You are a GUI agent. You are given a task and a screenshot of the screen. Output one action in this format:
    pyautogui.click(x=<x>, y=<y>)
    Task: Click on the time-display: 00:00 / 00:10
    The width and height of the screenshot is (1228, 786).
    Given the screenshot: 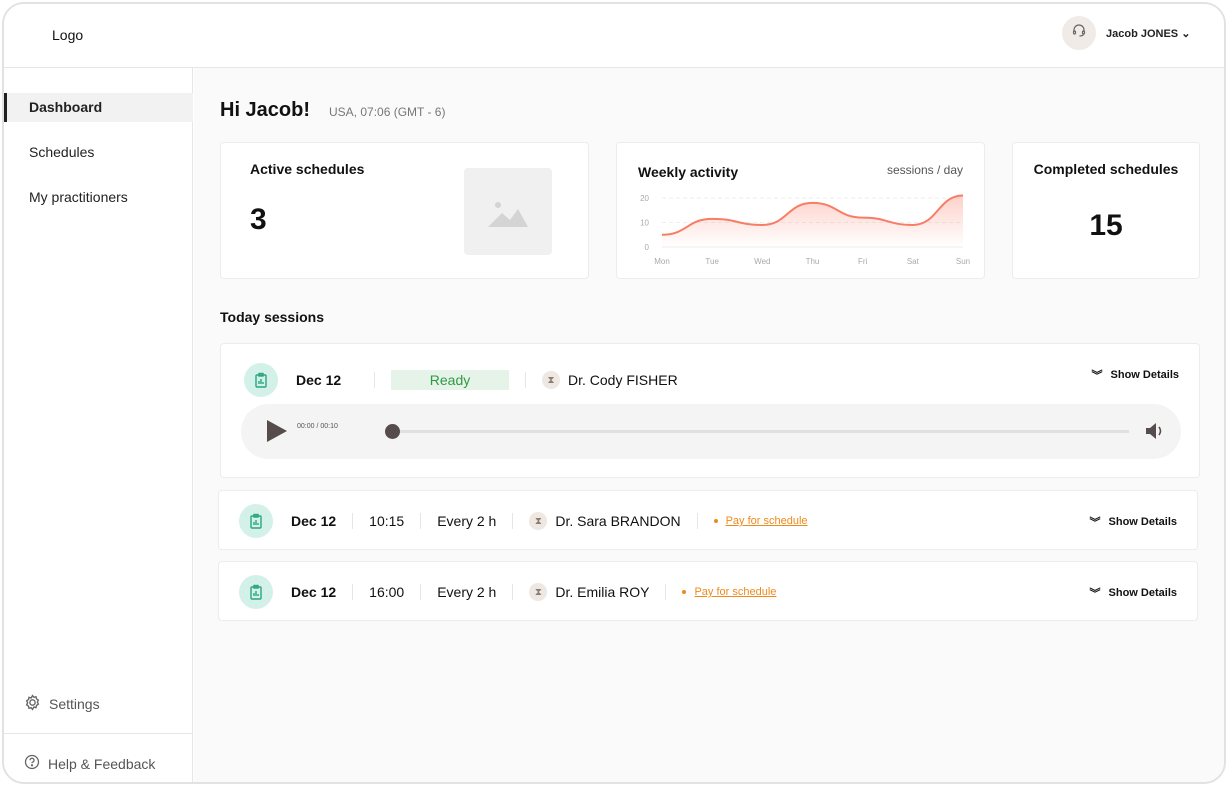 What is the action you would take?
    pyautogui.click(x=317, y=426)
    